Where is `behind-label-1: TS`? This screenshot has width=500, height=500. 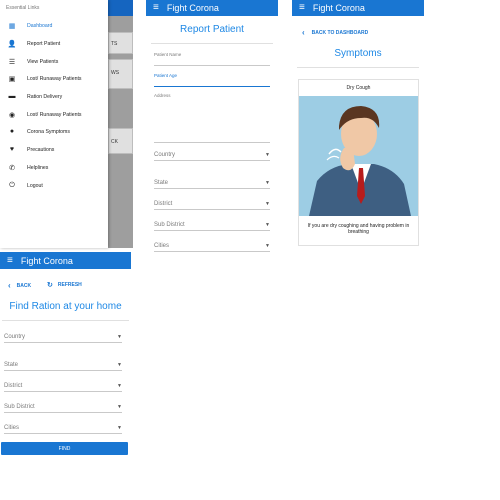
behind-label-1: TS is located at coordinates (114, 44).